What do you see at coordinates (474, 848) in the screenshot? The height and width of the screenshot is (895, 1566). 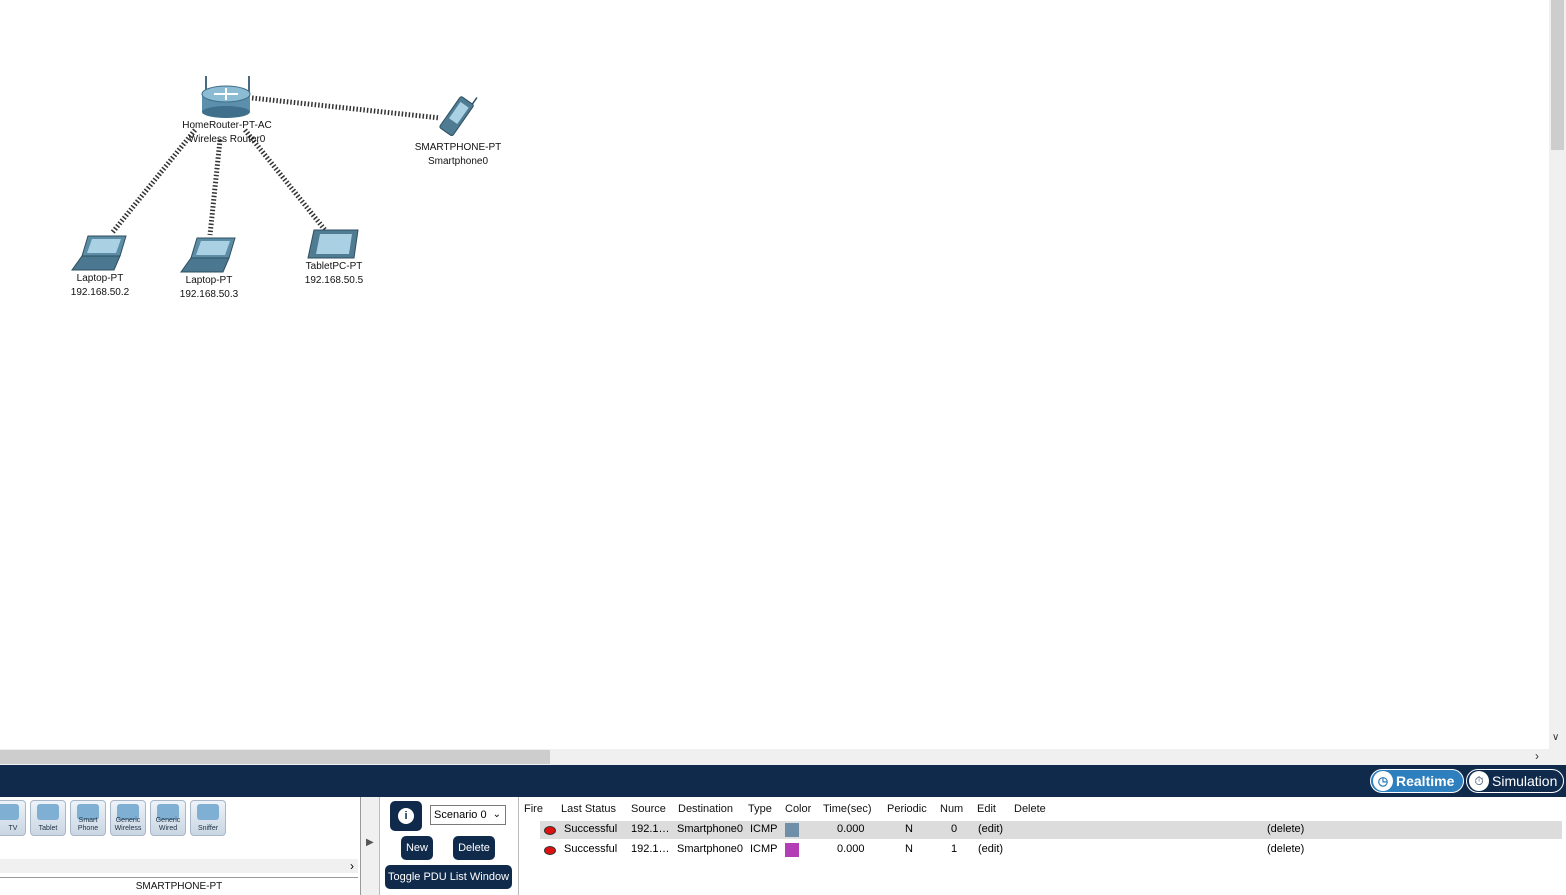 I see `delete-scenario-button: Delete` at bounding box center [474, 848].